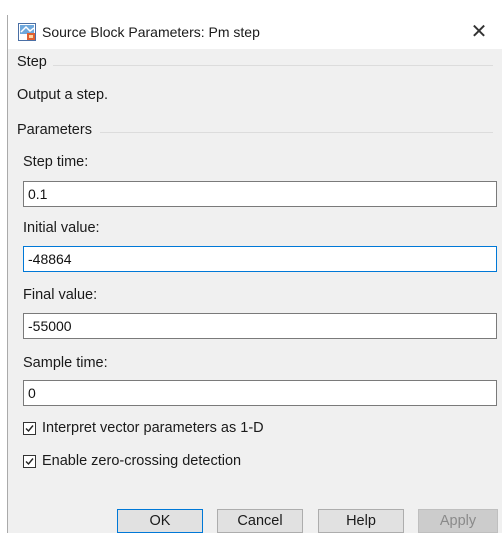  I want to click on zero-crossing-label: Enable zero-crossing detection, so click(142, 461).